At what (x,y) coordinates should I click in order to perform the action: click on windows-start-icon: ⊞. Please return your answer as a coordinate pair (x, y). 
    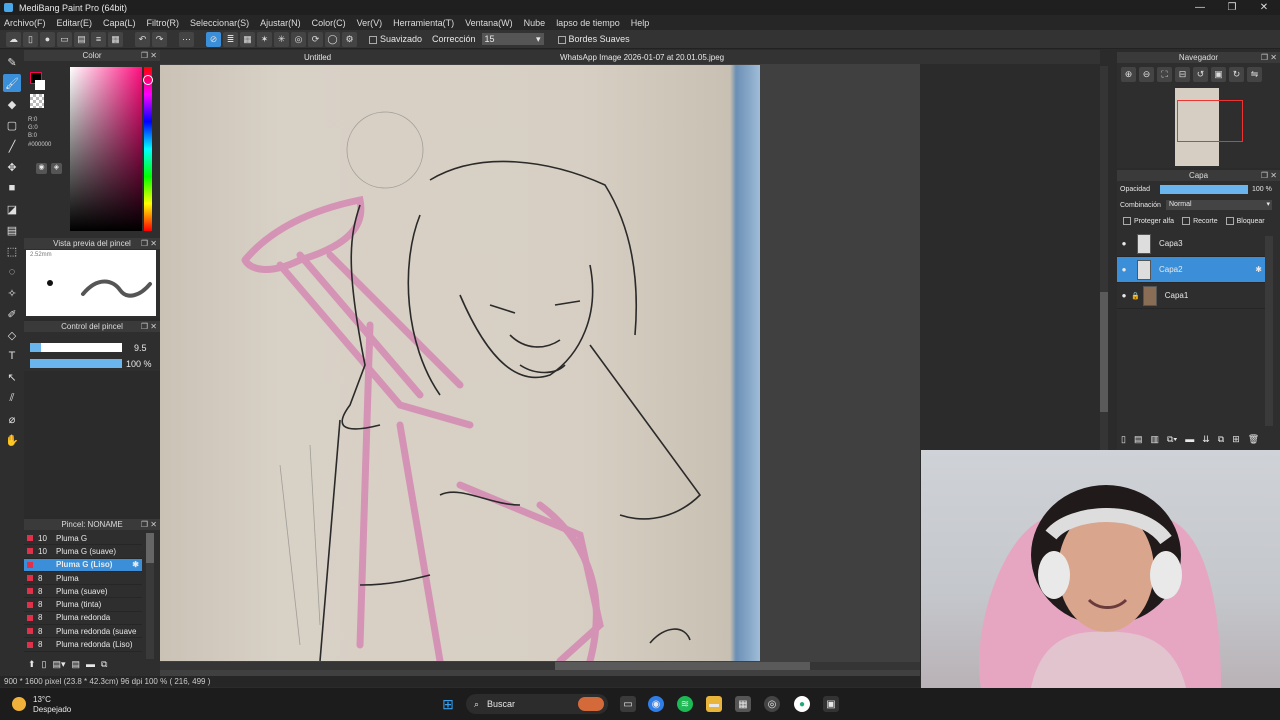
    Looking at the image, I should click on (448, 704).